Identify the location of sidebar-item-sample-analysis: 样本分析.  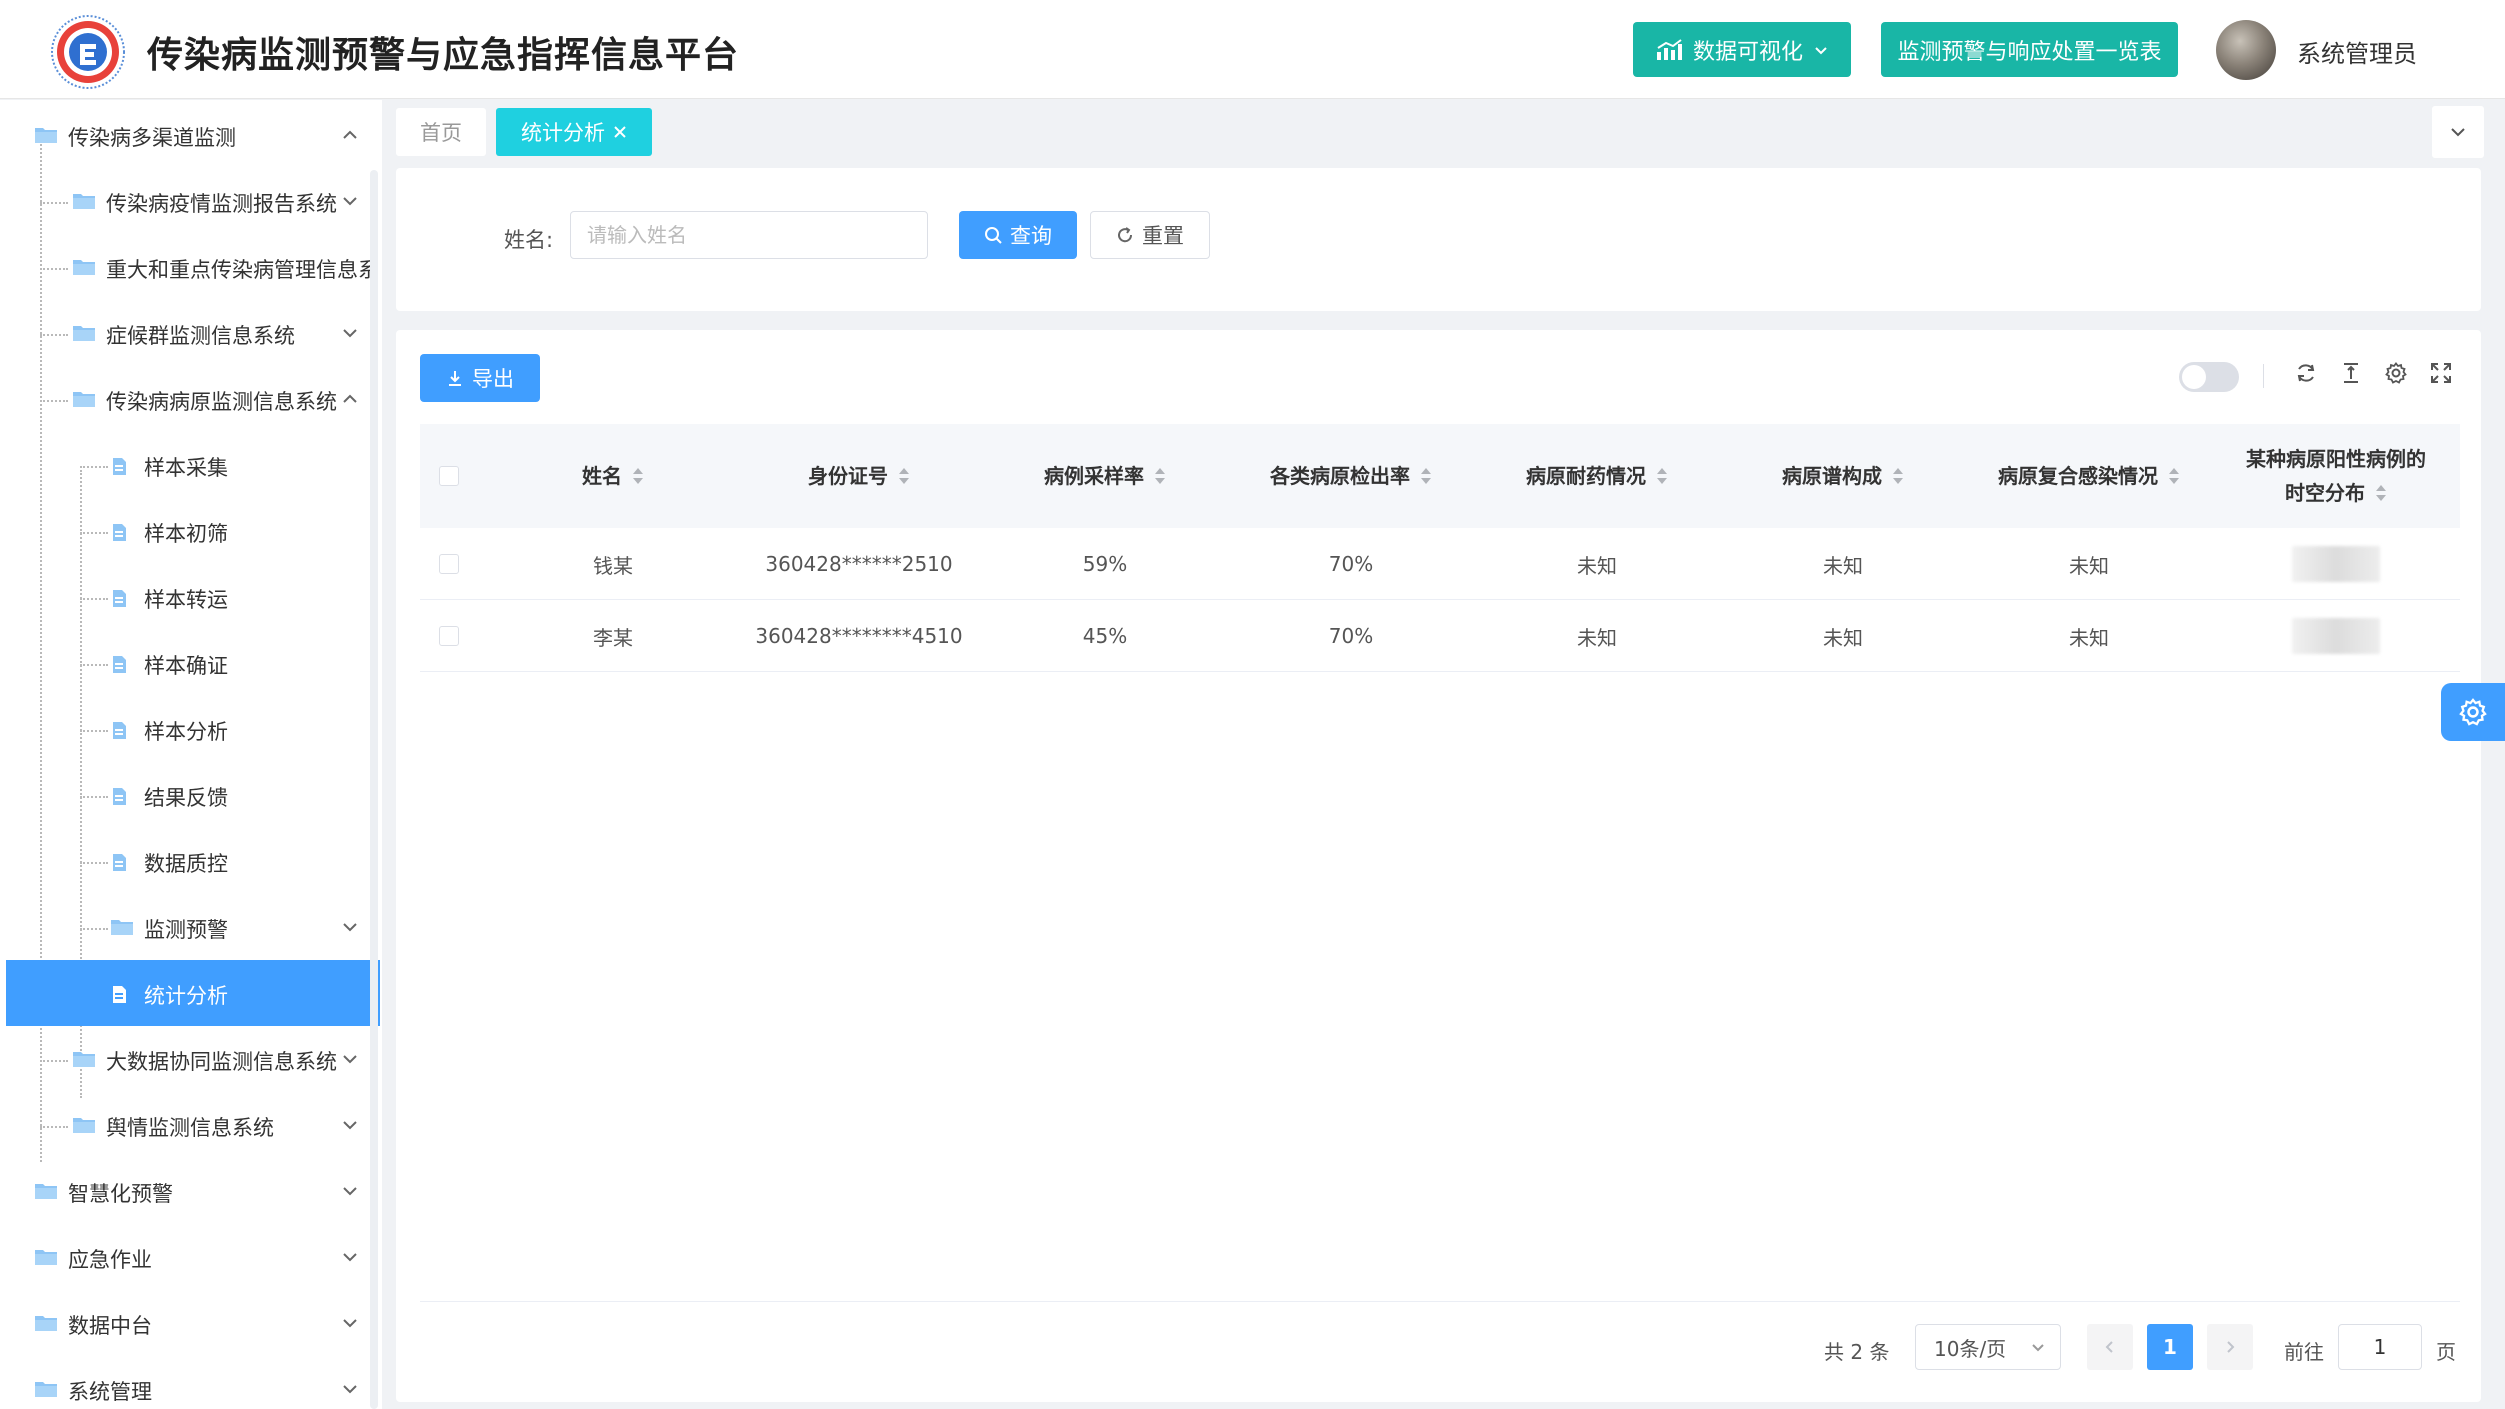
(193, 729).